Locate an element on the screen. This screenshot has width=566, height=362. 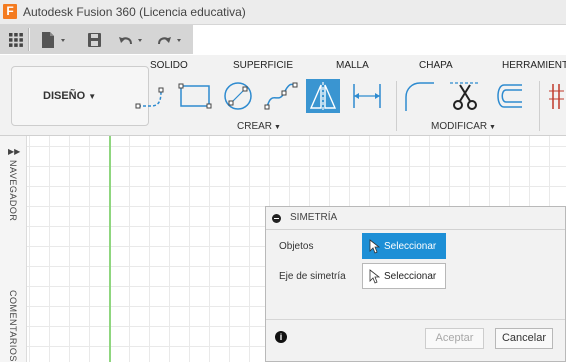
grid-menu-icon is located at coordinates (16, 40).